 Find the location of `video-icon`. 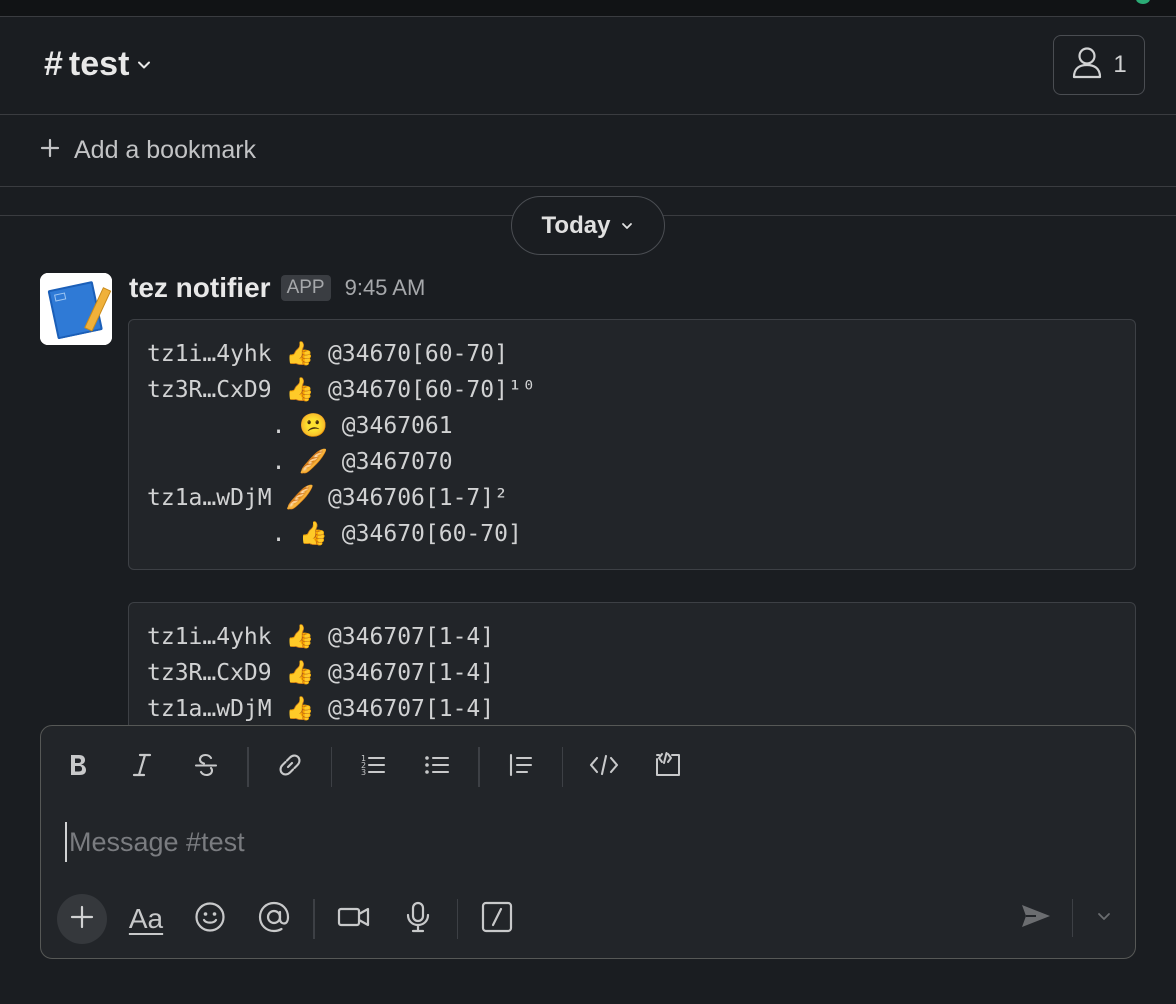

video-icon is located at coordinates (354, 919).